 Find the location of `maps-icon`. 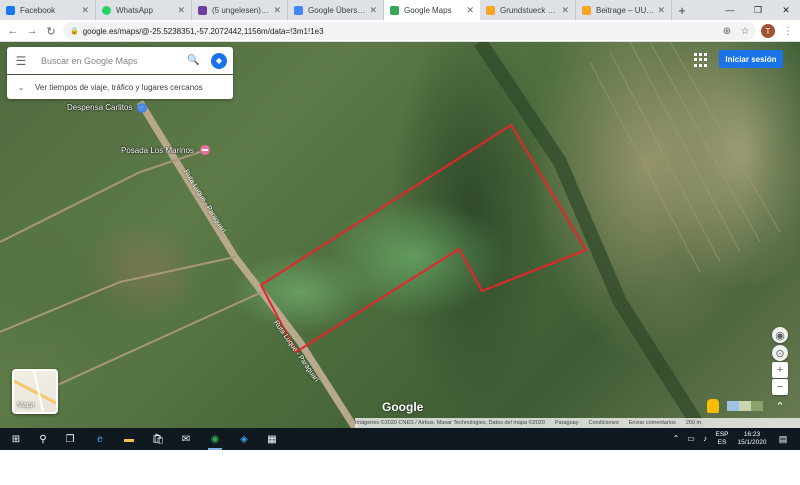

maps-icon is located at coordinates (394, 10).